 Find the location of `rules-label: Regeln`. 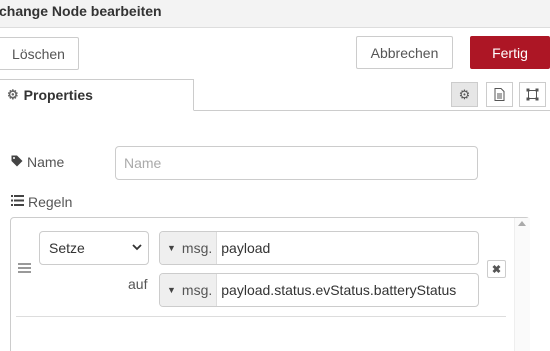

rules-label: Regeln is located at coordinates (41, 202).